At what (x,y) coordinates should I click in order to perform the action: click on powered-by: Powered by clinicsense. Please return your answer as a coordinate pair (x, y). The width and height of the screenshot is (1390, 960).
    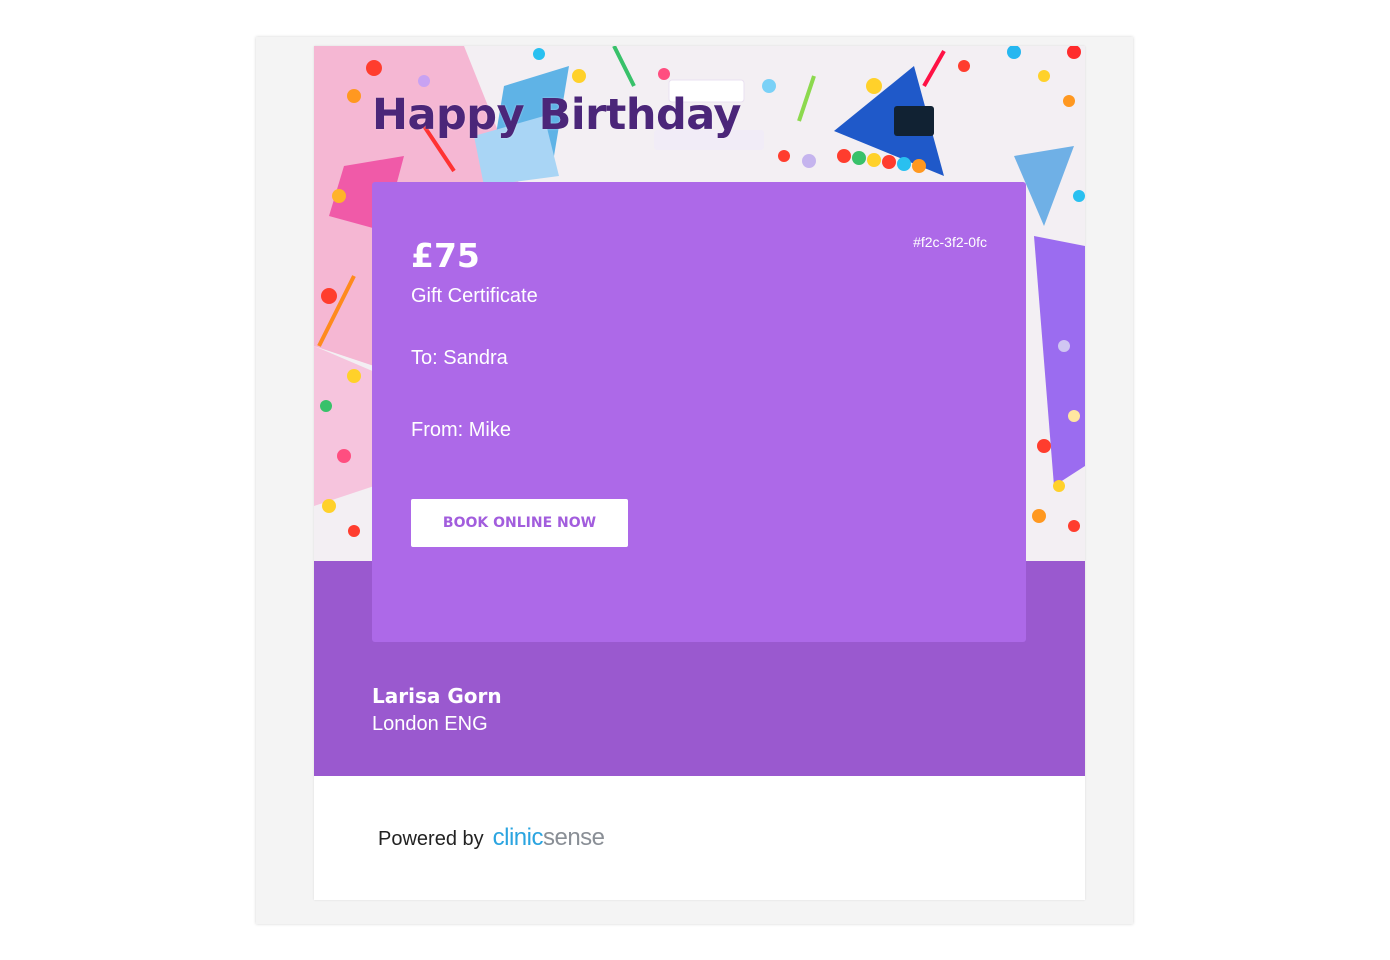
    Looking at the image, I should click on (491, 838).